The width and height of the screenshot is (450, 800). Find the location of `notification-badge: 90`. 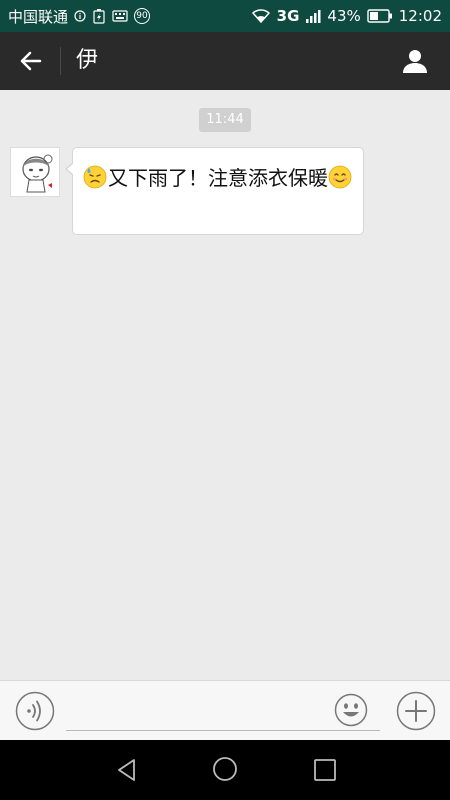

notification-badge: 90 is located at coordinates (142, 16).